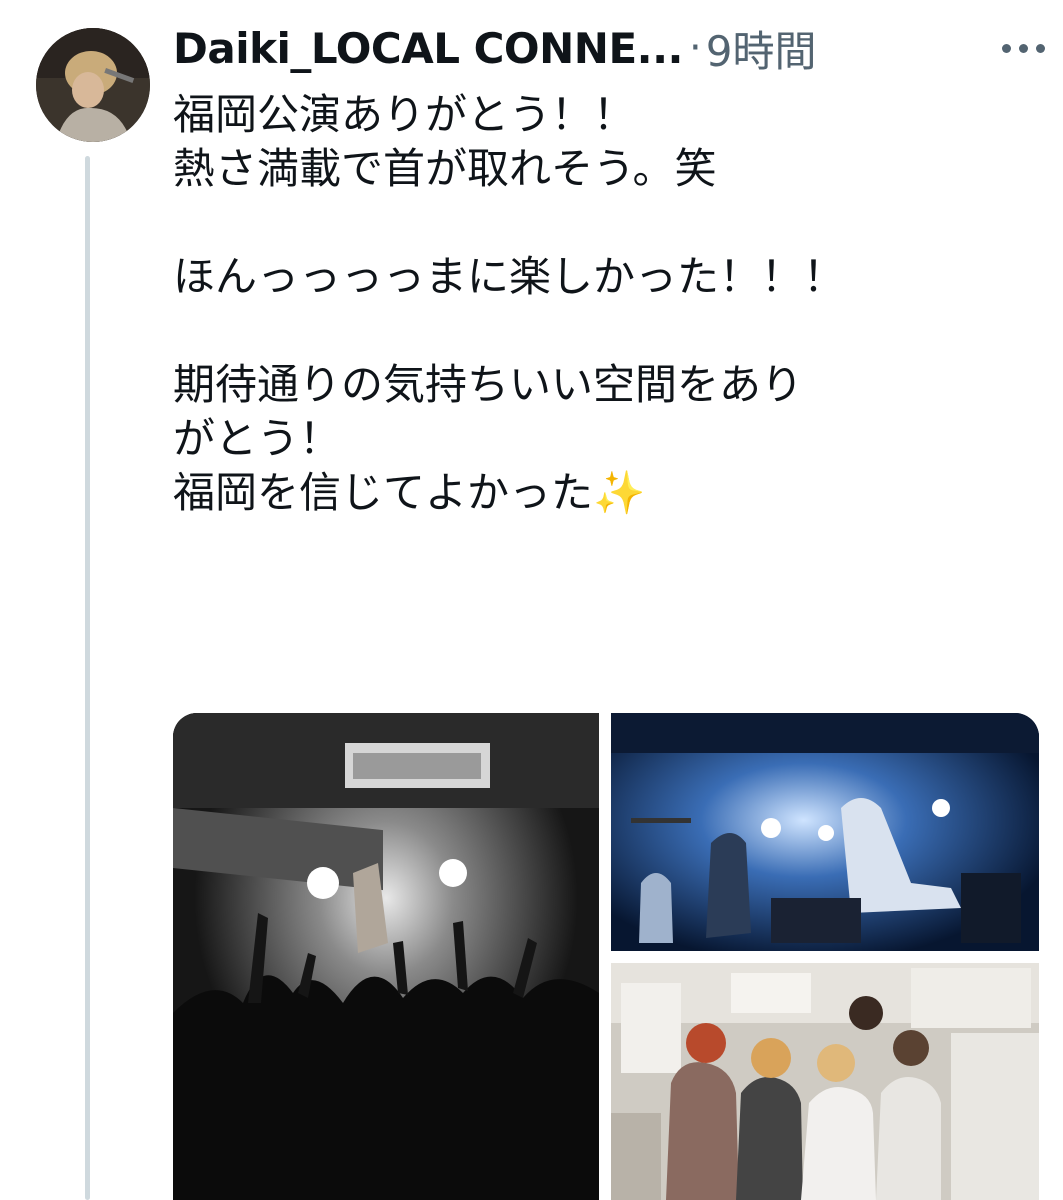 The width and height of the screenshot is (1063, 1200). What do you see at coordinates (1027, 48) in the screenshot?
I see `more-options-icon` at bounding box center [1027, 48].